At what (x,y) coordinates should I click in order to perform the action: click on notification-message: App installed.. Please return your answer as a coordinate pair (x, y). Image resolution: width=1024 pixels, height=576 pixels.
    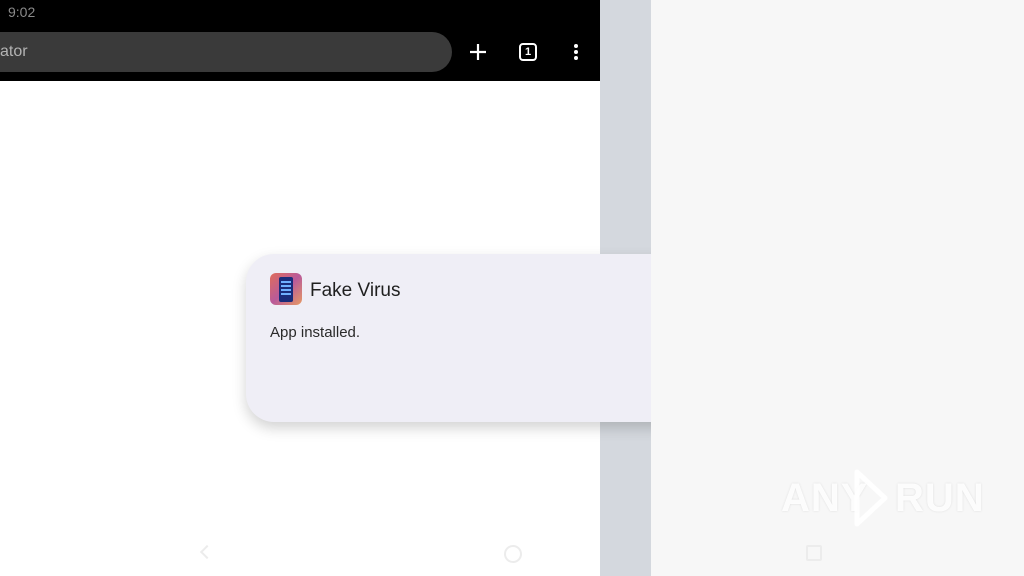
    Looking at the image, I should click on (315, 332).